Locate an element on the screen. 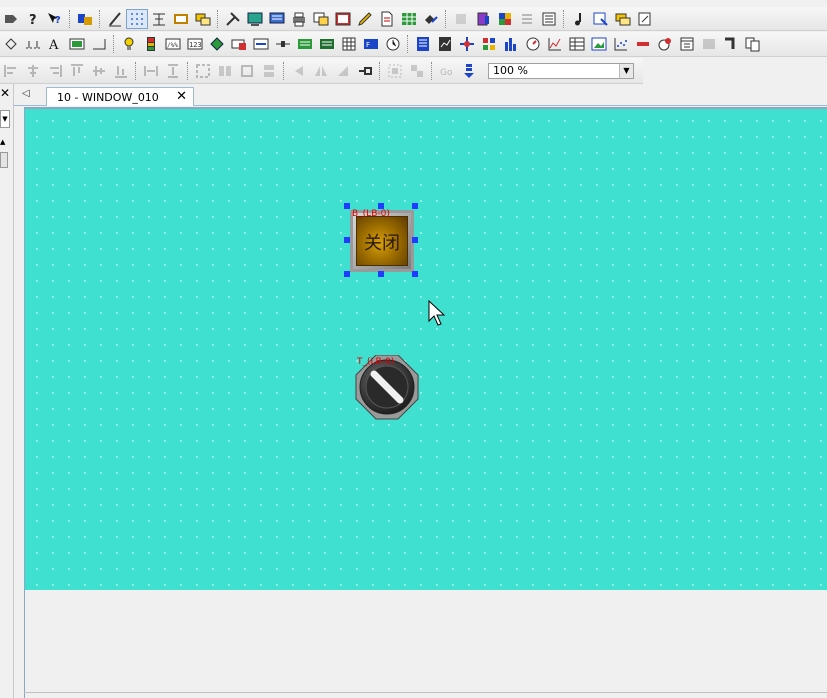 This screenshot has height=698, width=827. toggle-icon is located at coordinates (239, 44).